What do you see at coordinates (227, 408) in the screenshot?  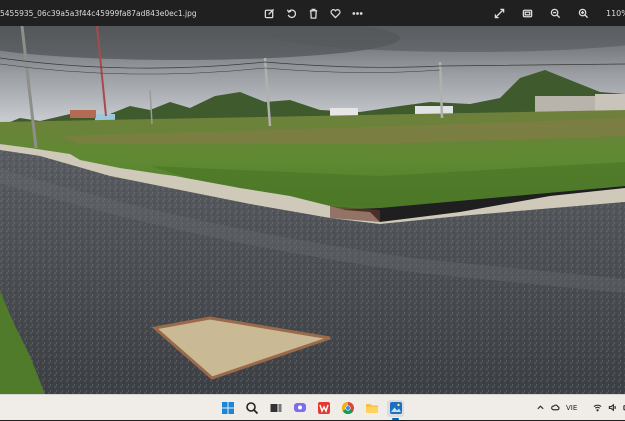 I see `windows-start-icon` at bounding box center [227, 408].